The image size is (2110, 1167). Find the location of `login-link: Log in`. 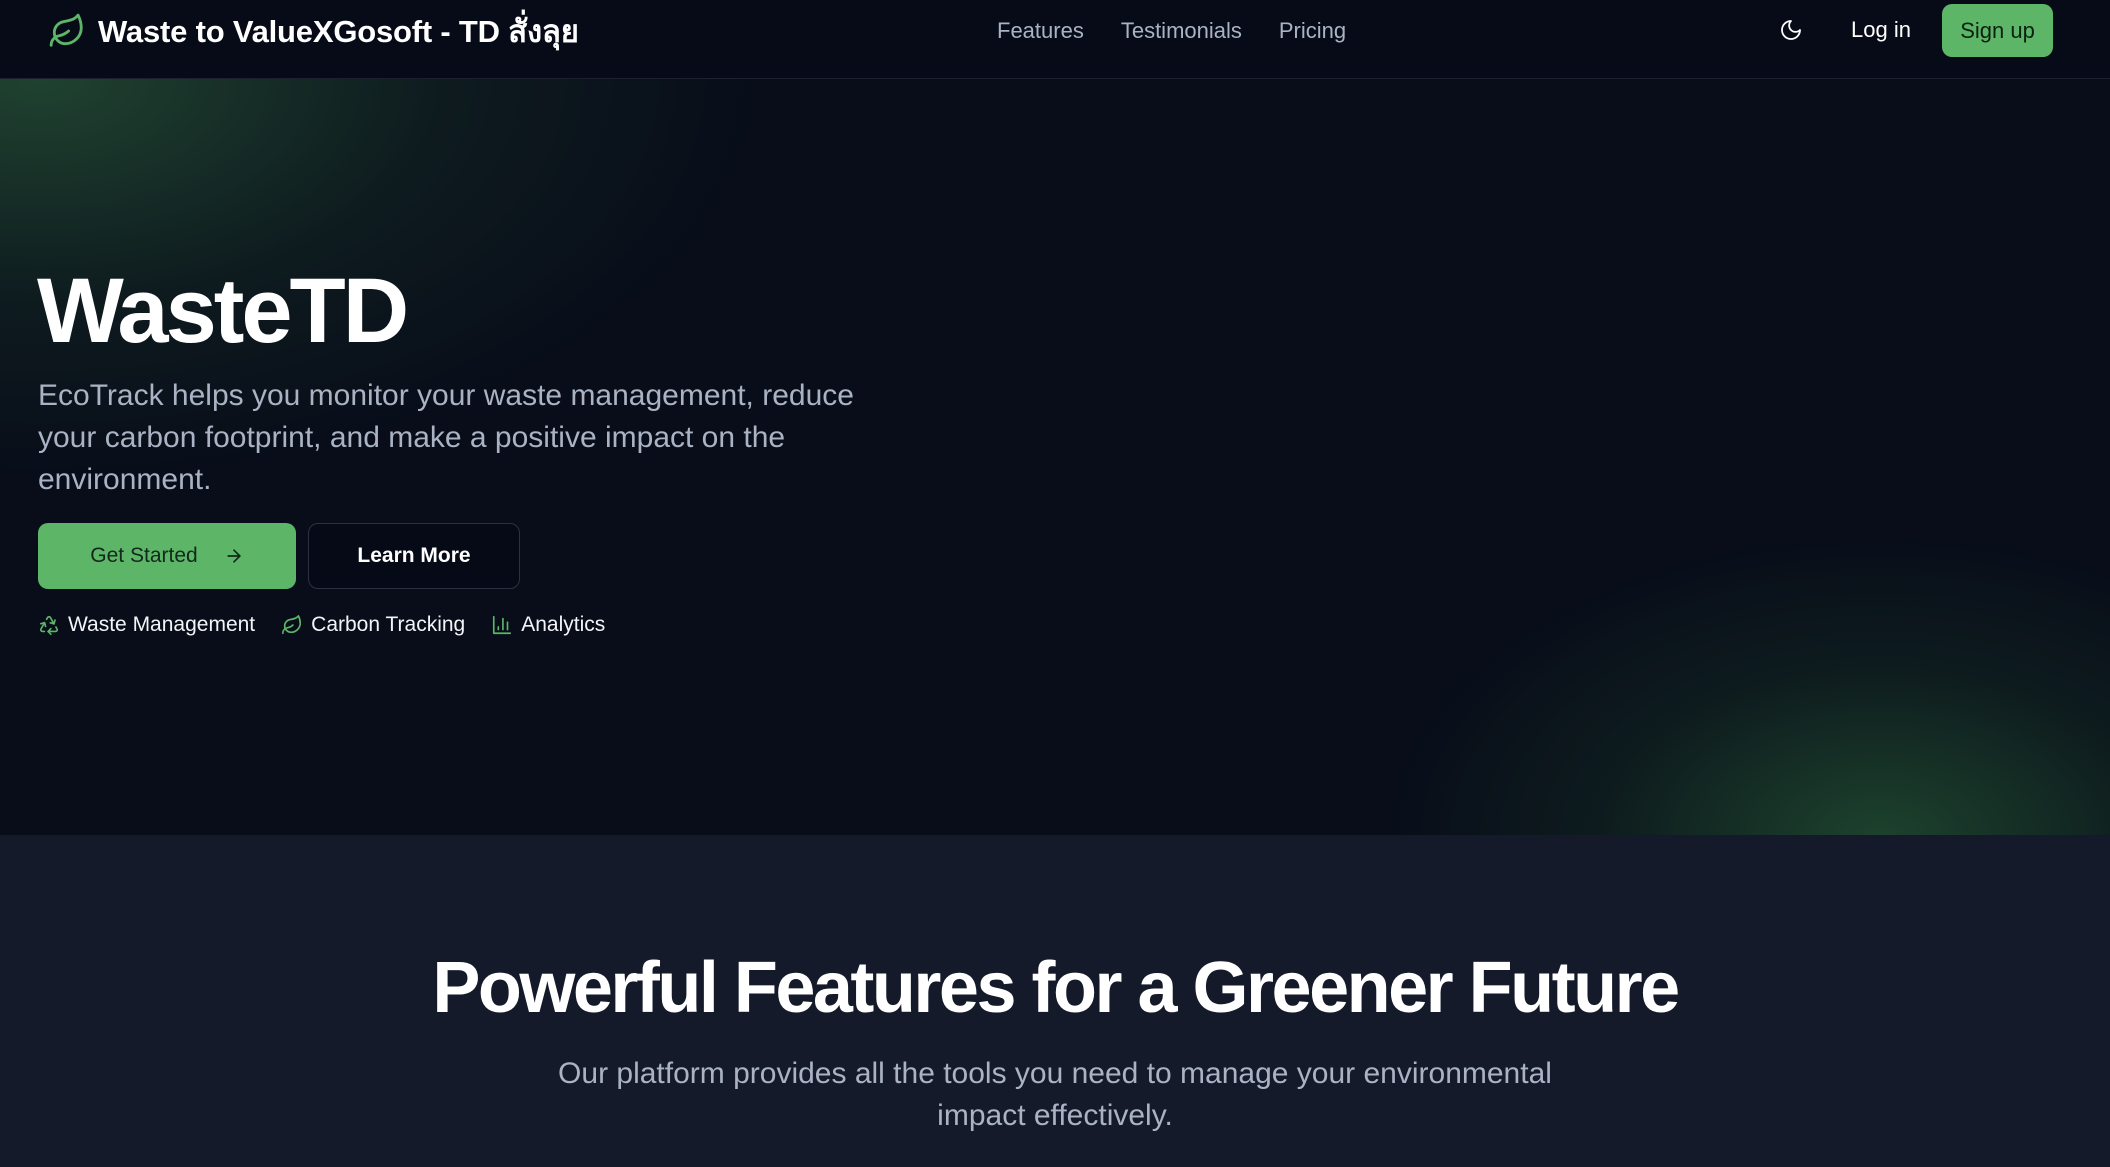

login-link: Log in is located at coordinates (1881, 30).